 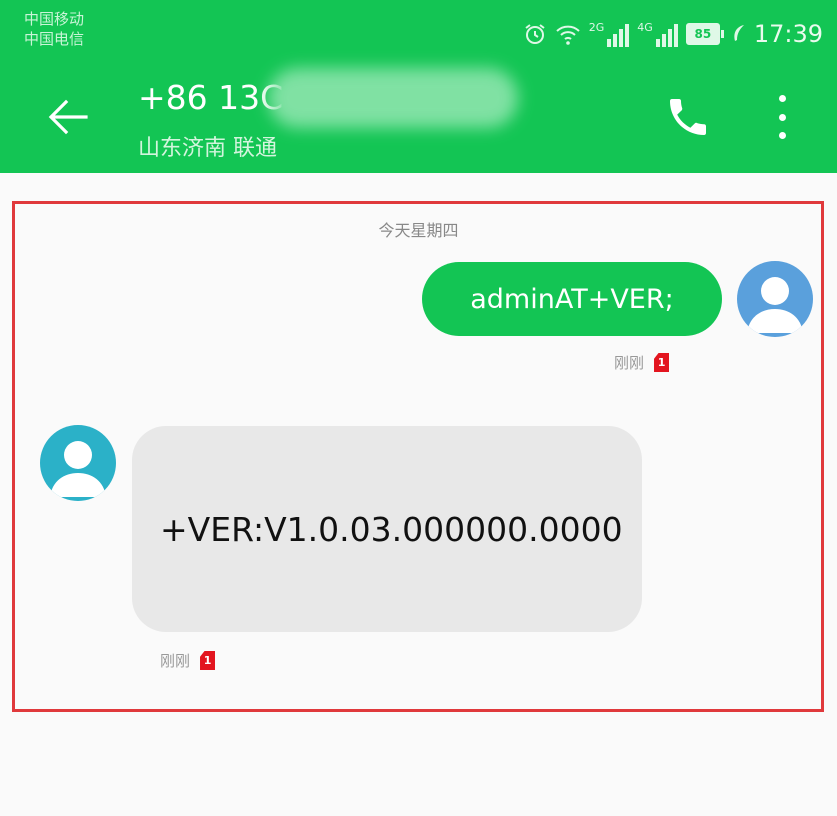 I want to click on status-time: 17:39, so click(x=788, y=34).